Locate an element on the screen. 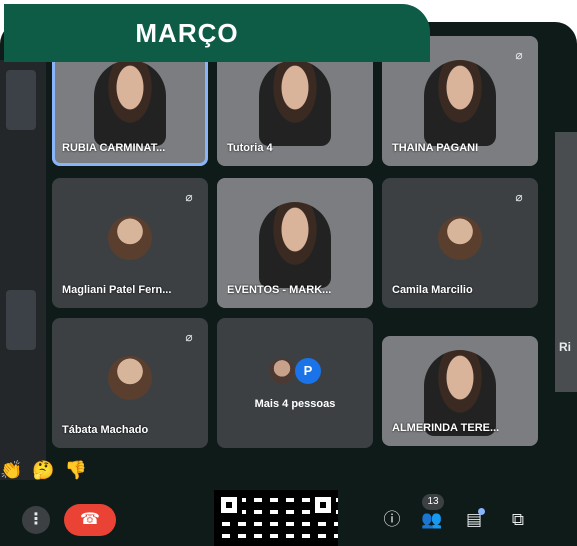 The height and width of the screenshot is (546, 577). more-vert-icon: ⋮ is located at coordinates (36, 520).